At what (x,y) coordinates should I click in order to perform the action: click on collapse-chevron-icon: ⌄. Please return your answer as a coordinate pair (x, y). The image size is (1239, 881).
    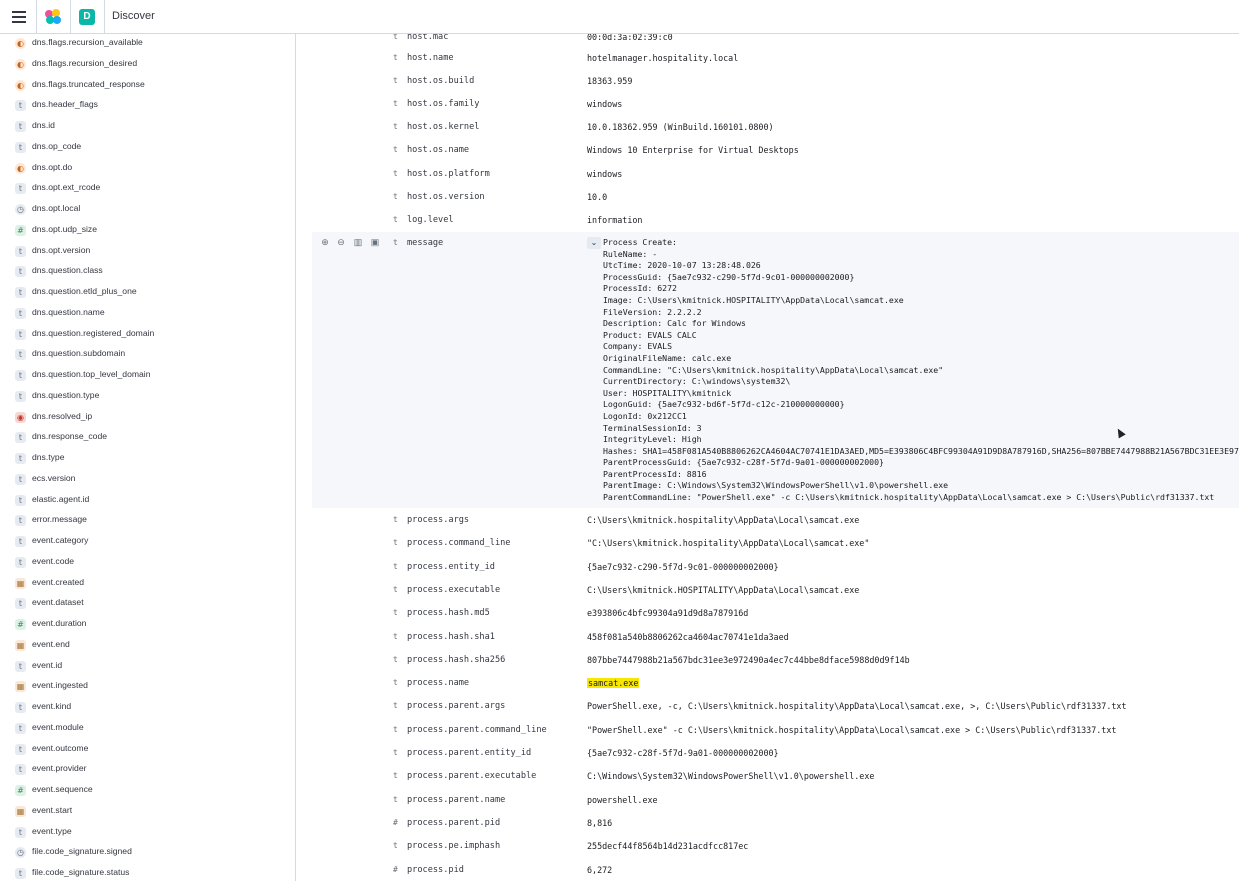
    Looking at the image, I should click on (594, 243).